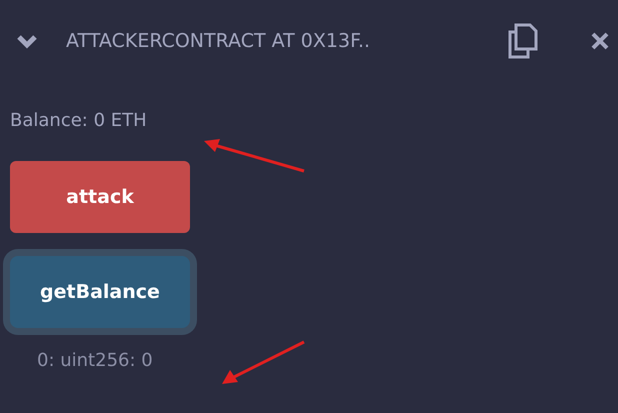 This screenshot has width=618, height=413. I want to click on contract-title: ATTACKERCONTRACT AT 0X13F.., so click(219, 41).